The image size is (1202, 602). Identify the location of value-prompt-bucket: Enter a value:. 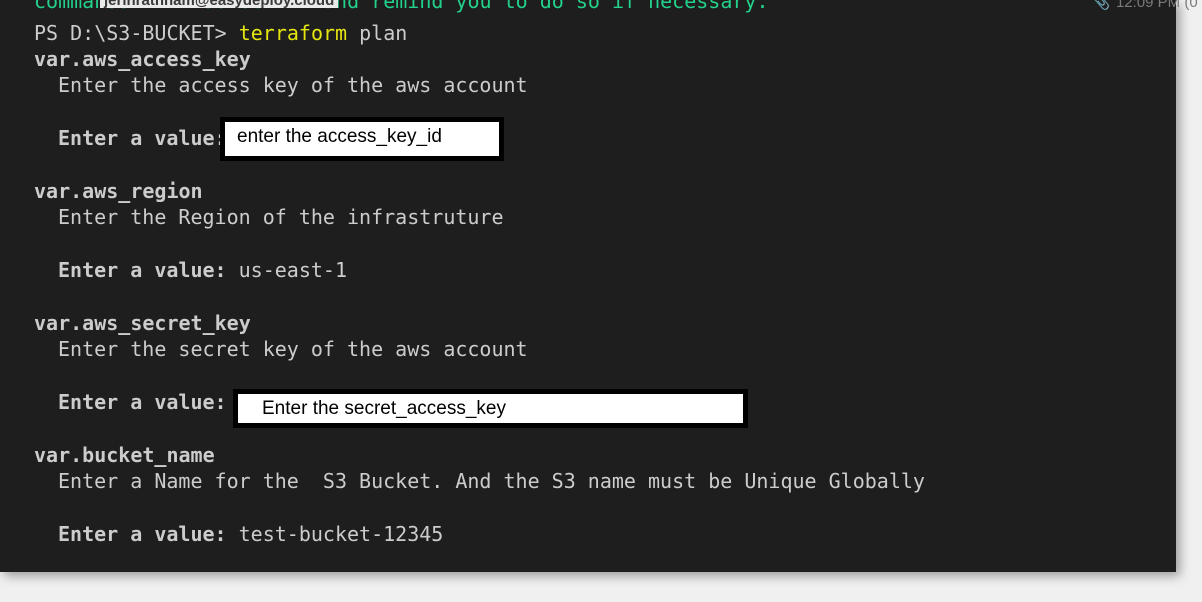
(142, 534).